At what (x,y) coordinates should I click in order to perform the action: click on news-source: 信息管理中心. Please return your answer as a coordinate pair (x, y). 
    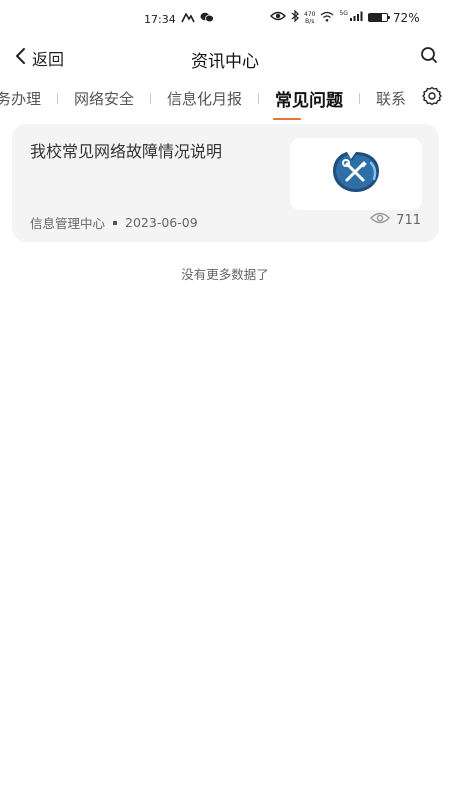
    Looking at the image, I should click on (68, 223).